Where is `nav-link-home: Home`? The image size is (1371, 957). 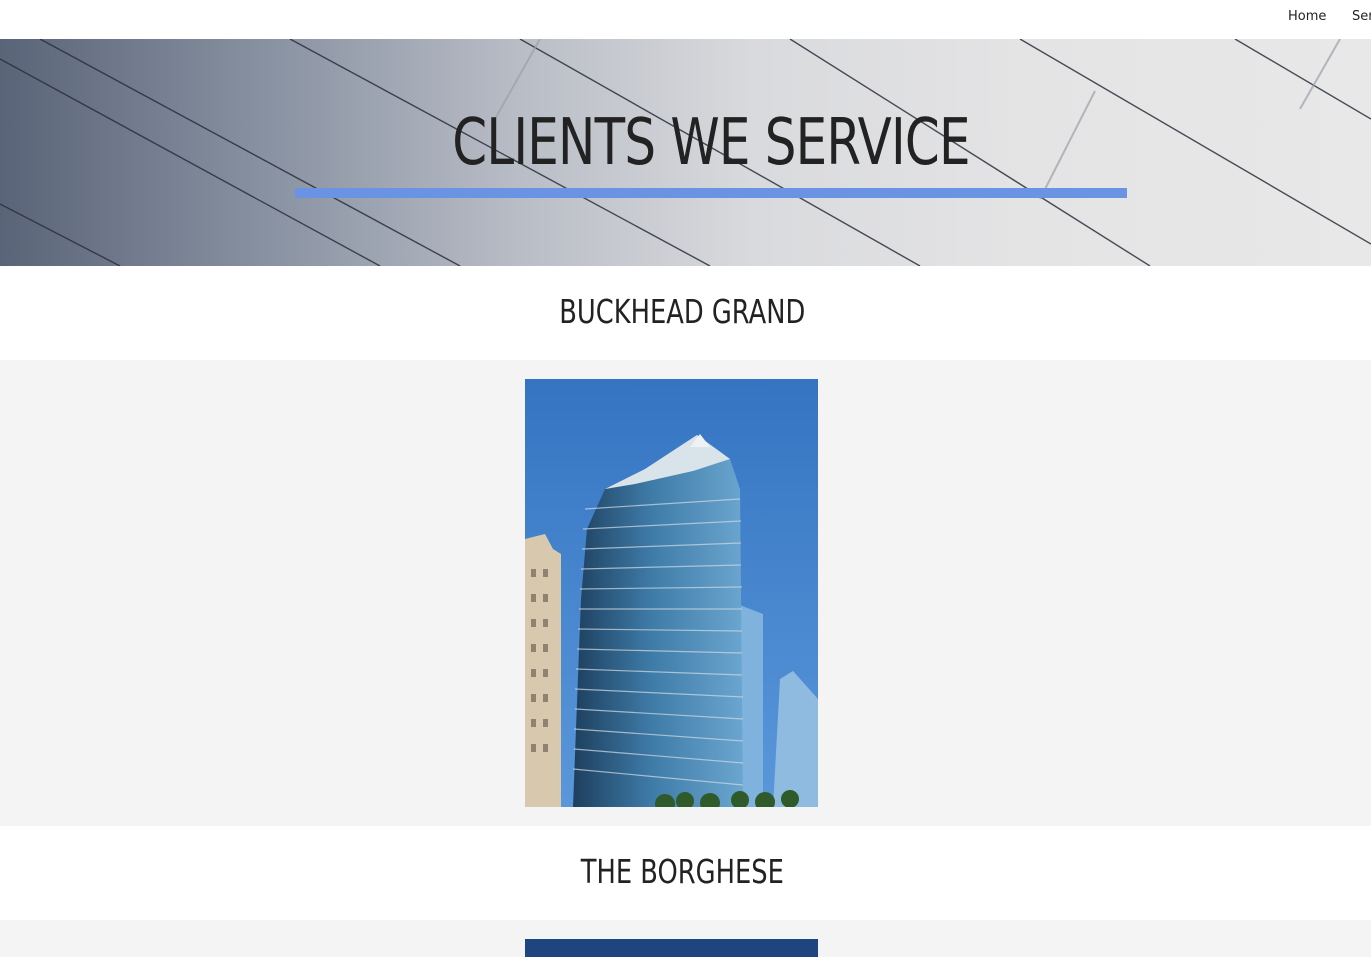 nav-link-home: Home is located at coordinates (1307, 16).